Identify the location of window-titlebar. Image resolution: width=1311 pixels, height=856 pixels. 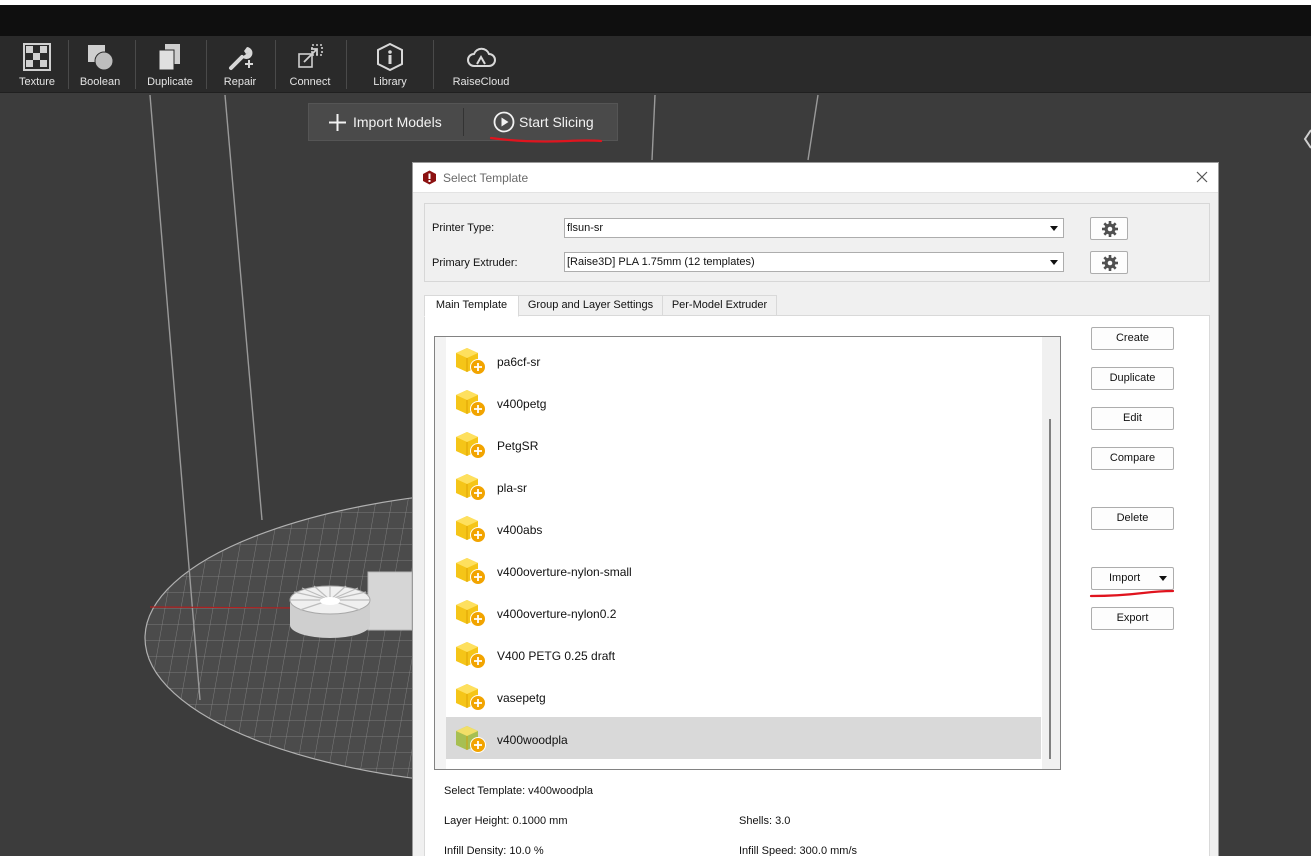
(655, 20).